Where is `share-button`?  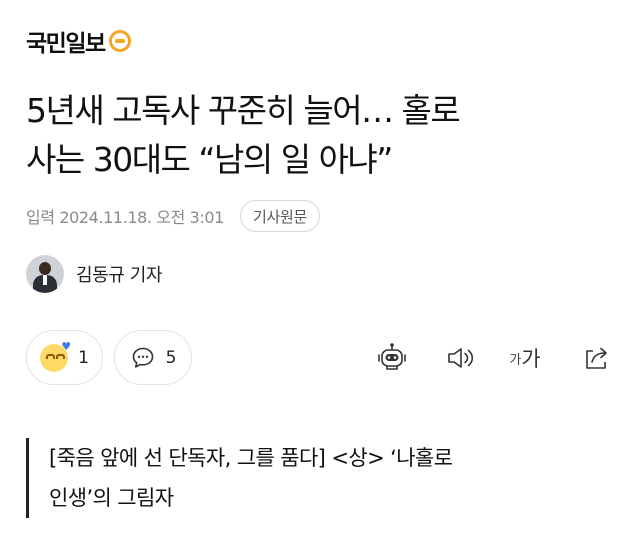
share-button is located at coordinates (596, 358).